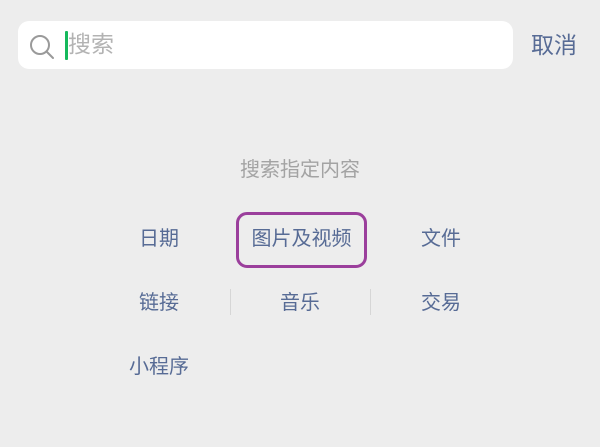 The width and height of the screenshot is (600, 447). I want to click on filter-files: 文件, so click(441, 238).